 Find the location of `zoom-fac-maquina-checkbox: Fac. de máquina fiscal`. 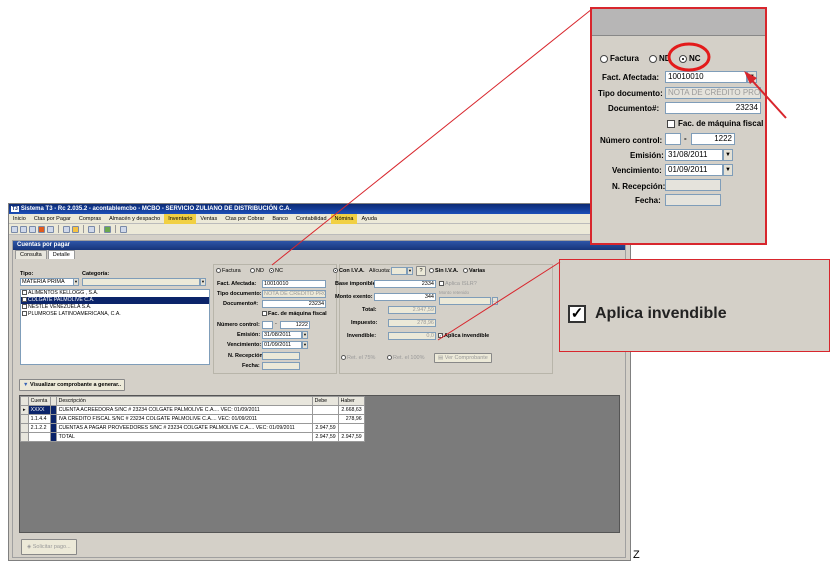

zoom-fac-maquina-checkbox: Fac. de máquina fiscal is located at coordinates (715, 123).